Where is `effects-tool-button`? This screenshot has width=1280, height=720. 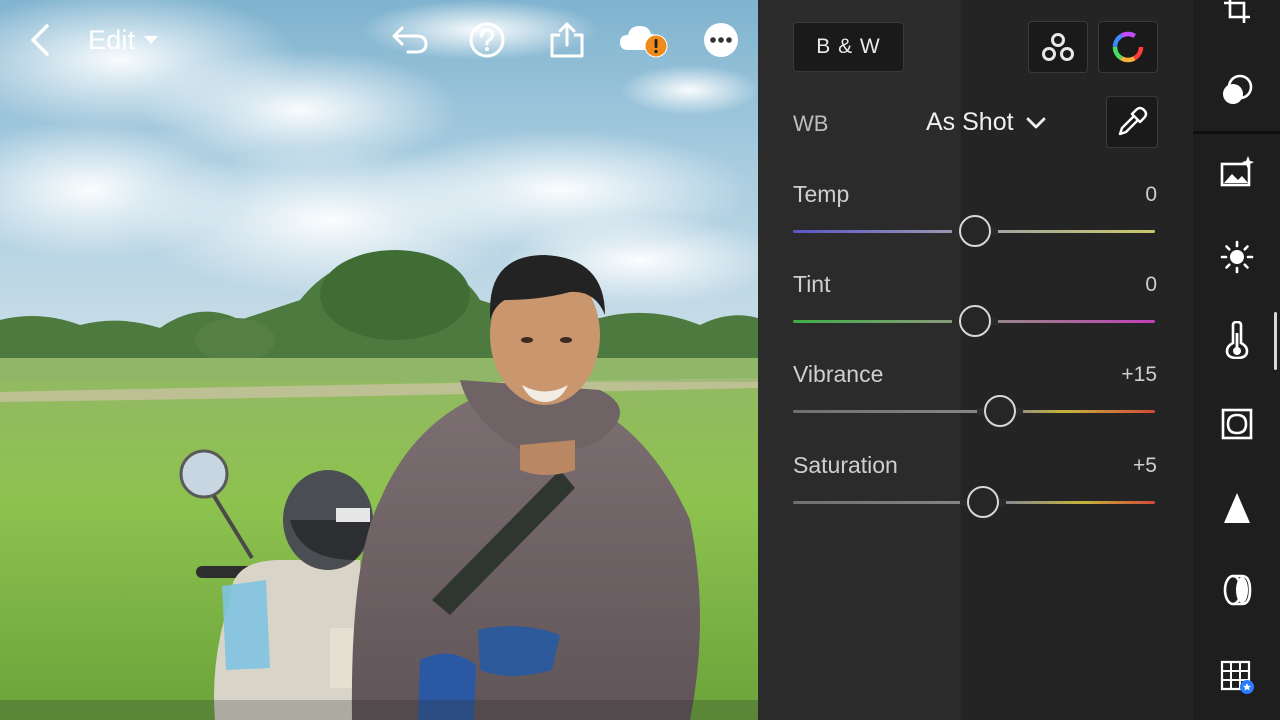 effects-tool-button is located at coordinates (1237, 424).